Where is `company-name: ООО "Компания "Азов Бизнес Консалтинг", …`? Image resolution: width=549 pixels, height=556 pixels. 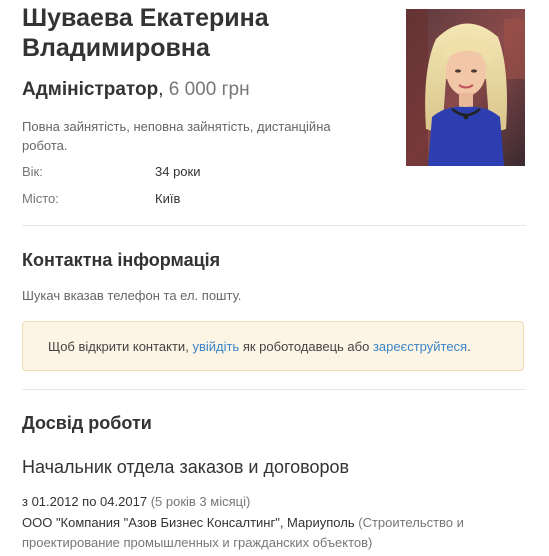
company-name: ООО "Компания "Азов Бизнес Консалтинг", … is located at coordinates (188, 522).